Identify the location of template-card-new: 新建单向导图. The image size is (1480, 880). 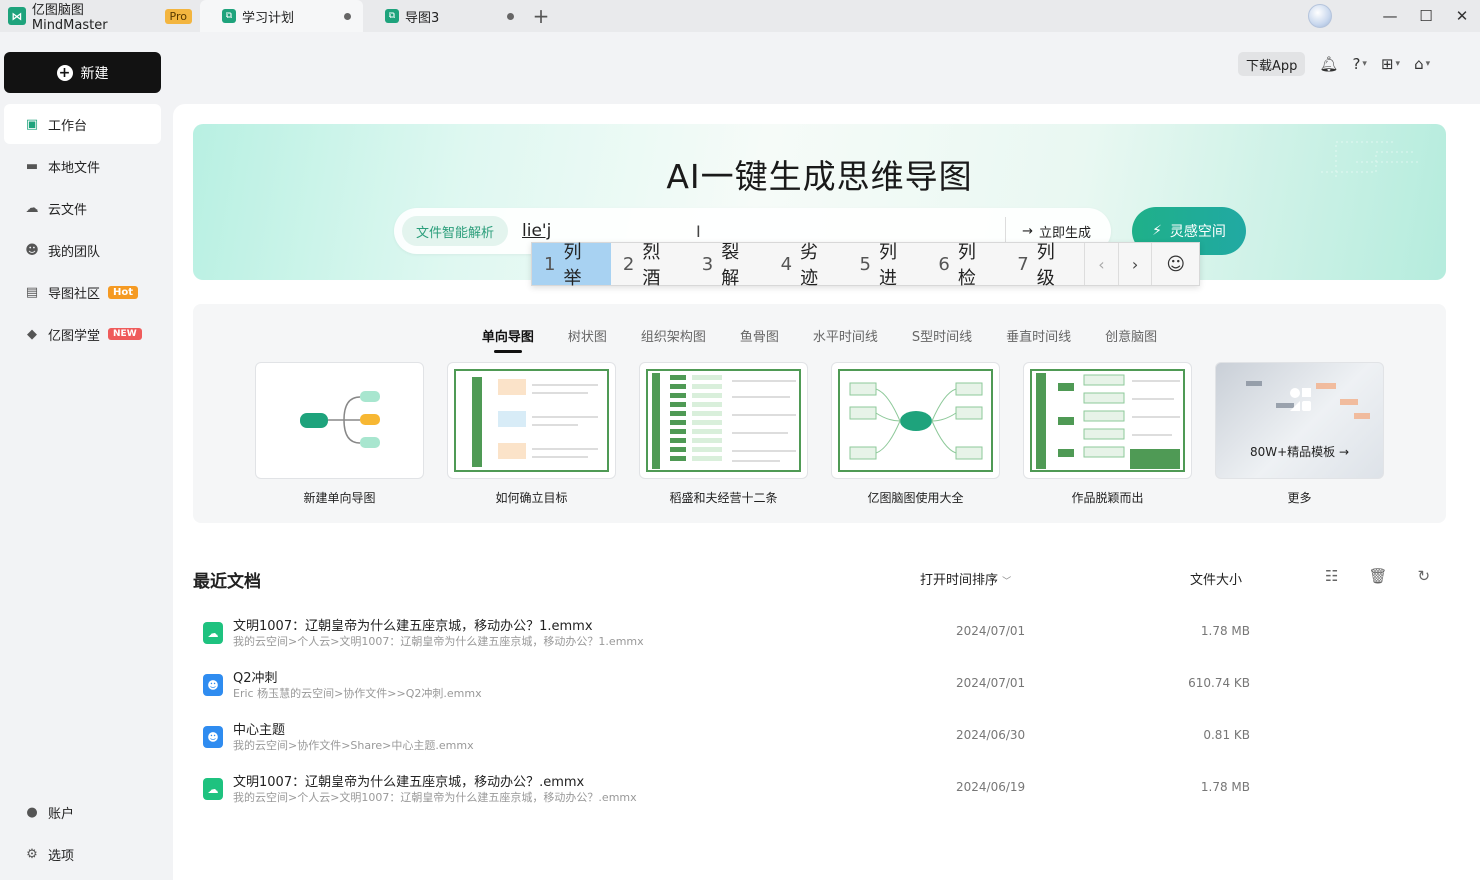
(339, 434).